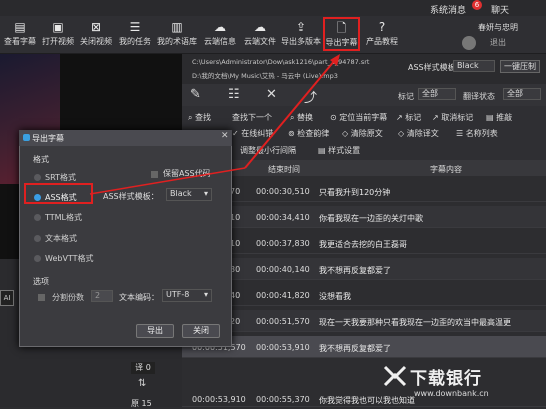 Image resolution: width=546 pixels, height=409 pixels. I want to click on adjust-line-gap-action: 调整最小行间隔, so click(268, 150).